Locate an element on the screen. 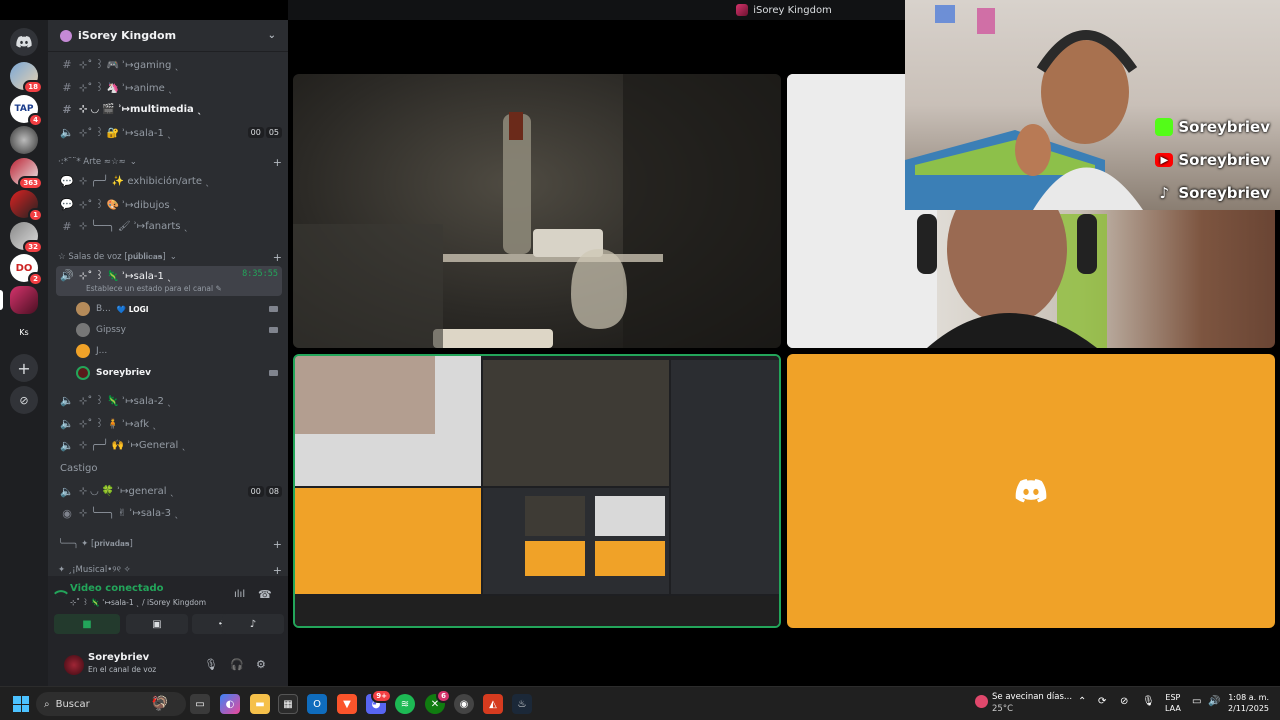 The height and width of the screenshot is (720, 1280). microphone-icon: 🎙 is located at coordinates (211, 664).